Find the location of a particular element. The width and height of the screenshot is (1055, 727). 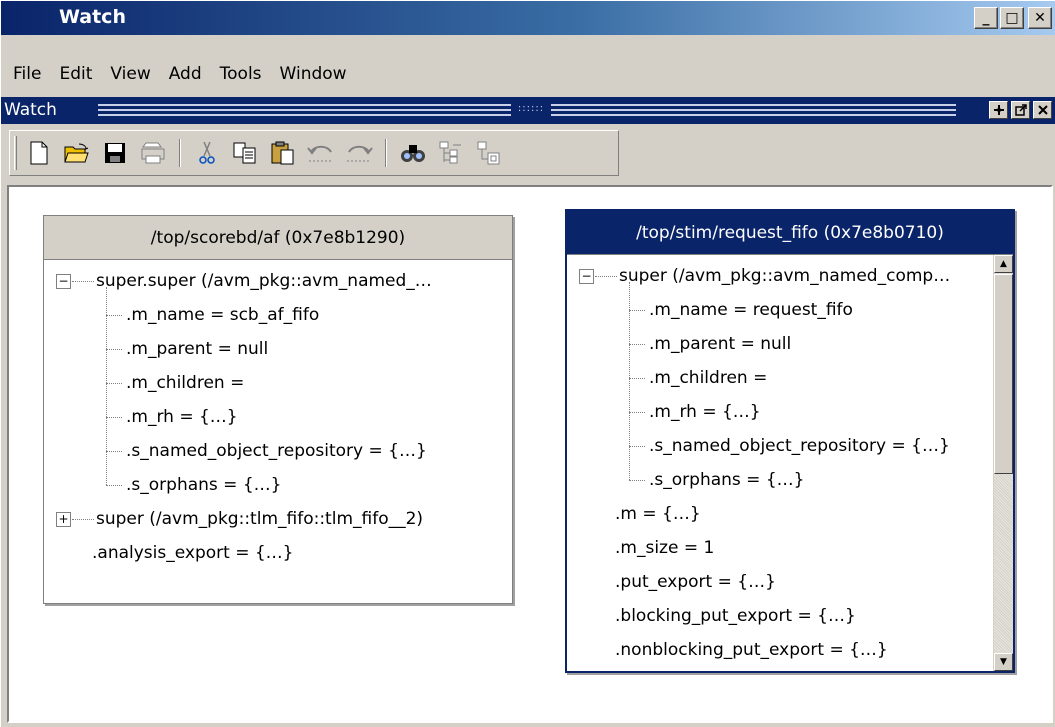

tree-row: .m_name = request_fifo is located at coordinates (790, 310).